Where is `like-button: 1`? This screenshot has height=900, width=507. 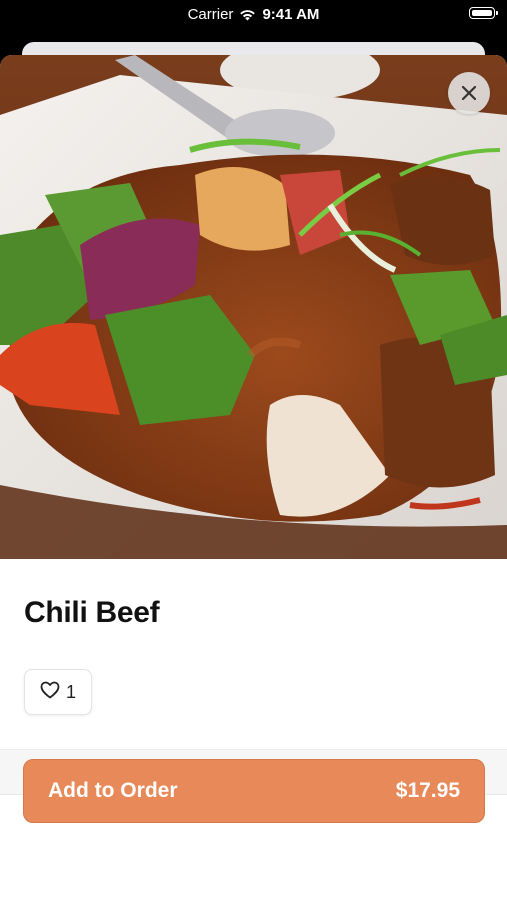
like-button: 1 is located at coordinates (58, 692).